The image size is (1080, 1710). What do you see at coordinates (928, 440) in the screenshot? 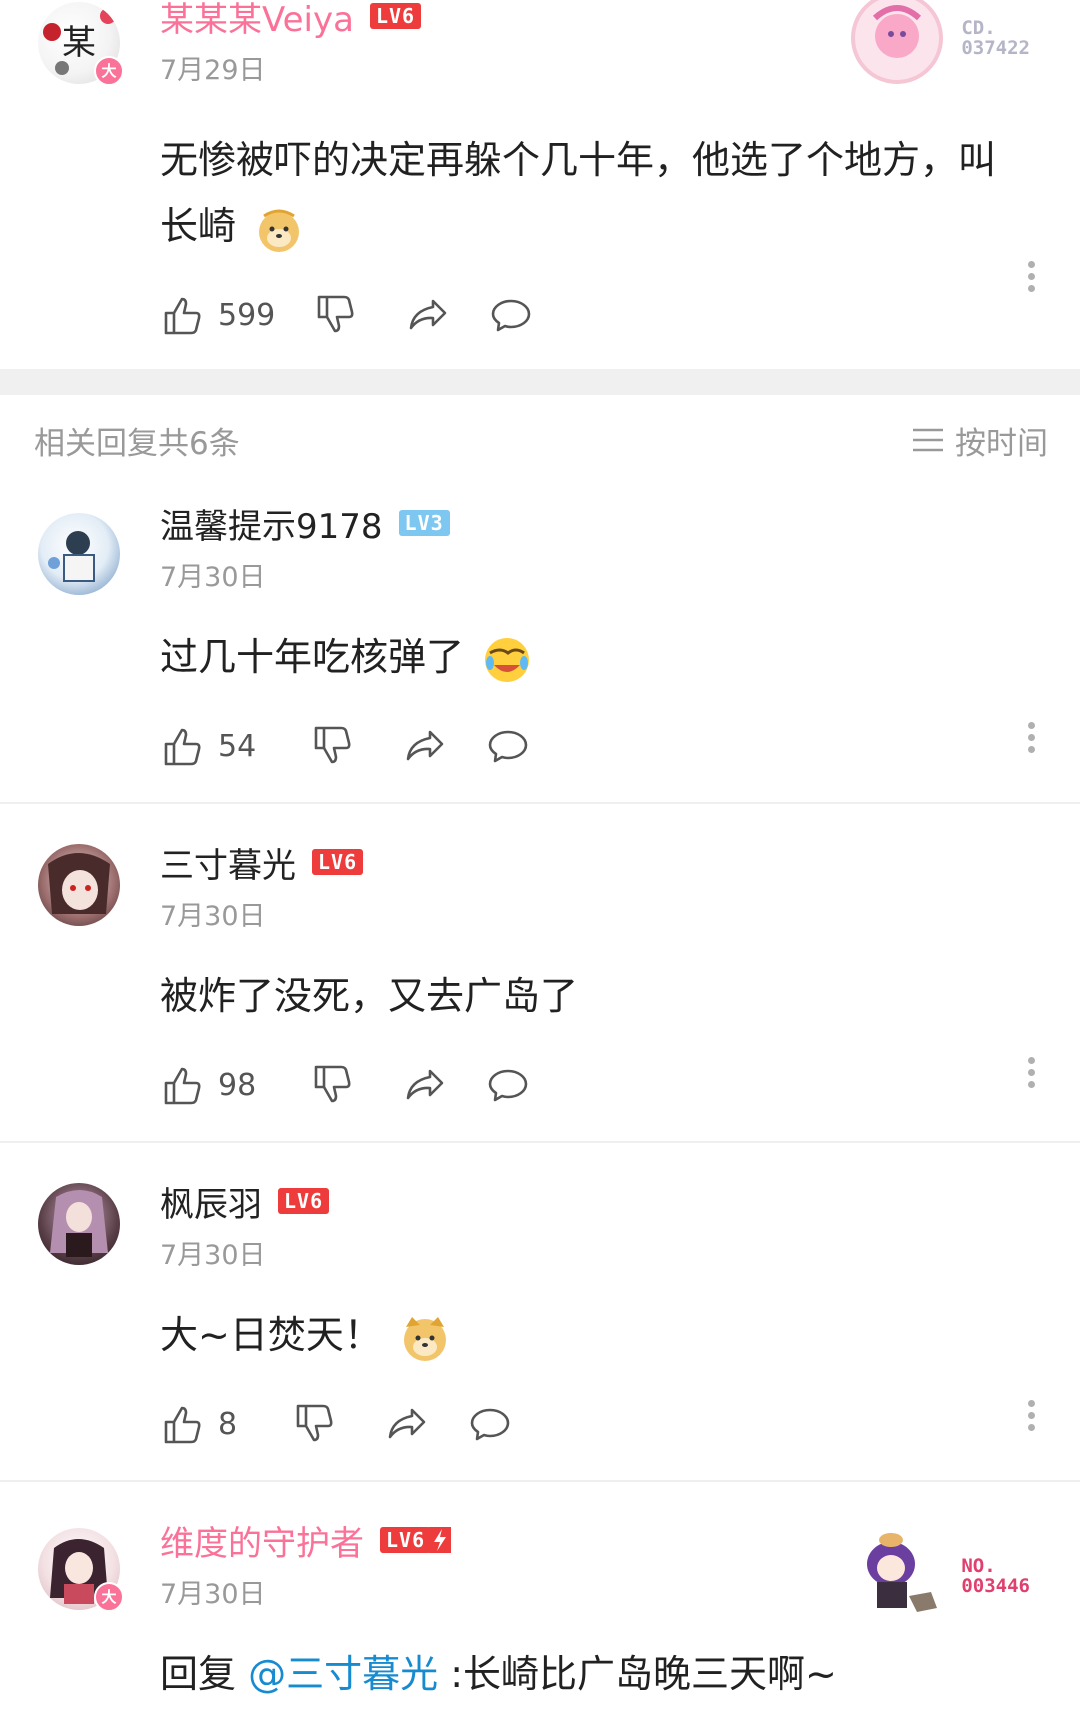
I see `list-sort-icon` at bounding box center [928, 440].